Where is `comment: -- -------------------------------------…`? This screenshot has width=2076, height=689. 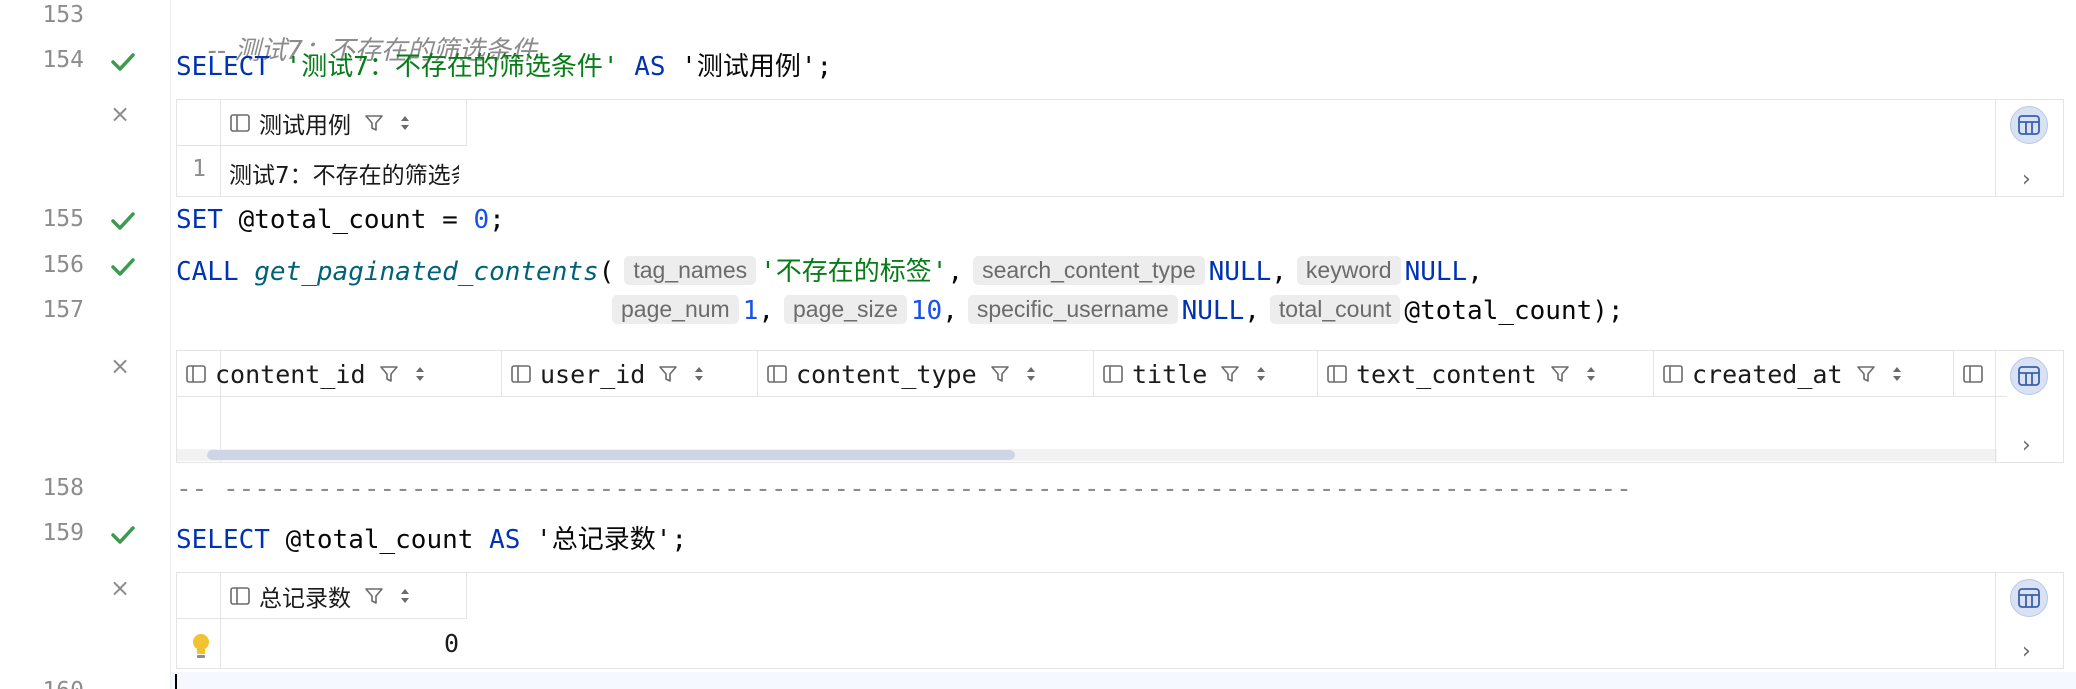 comment: -- -------------------------------------… is located at coordinates (904, 489).